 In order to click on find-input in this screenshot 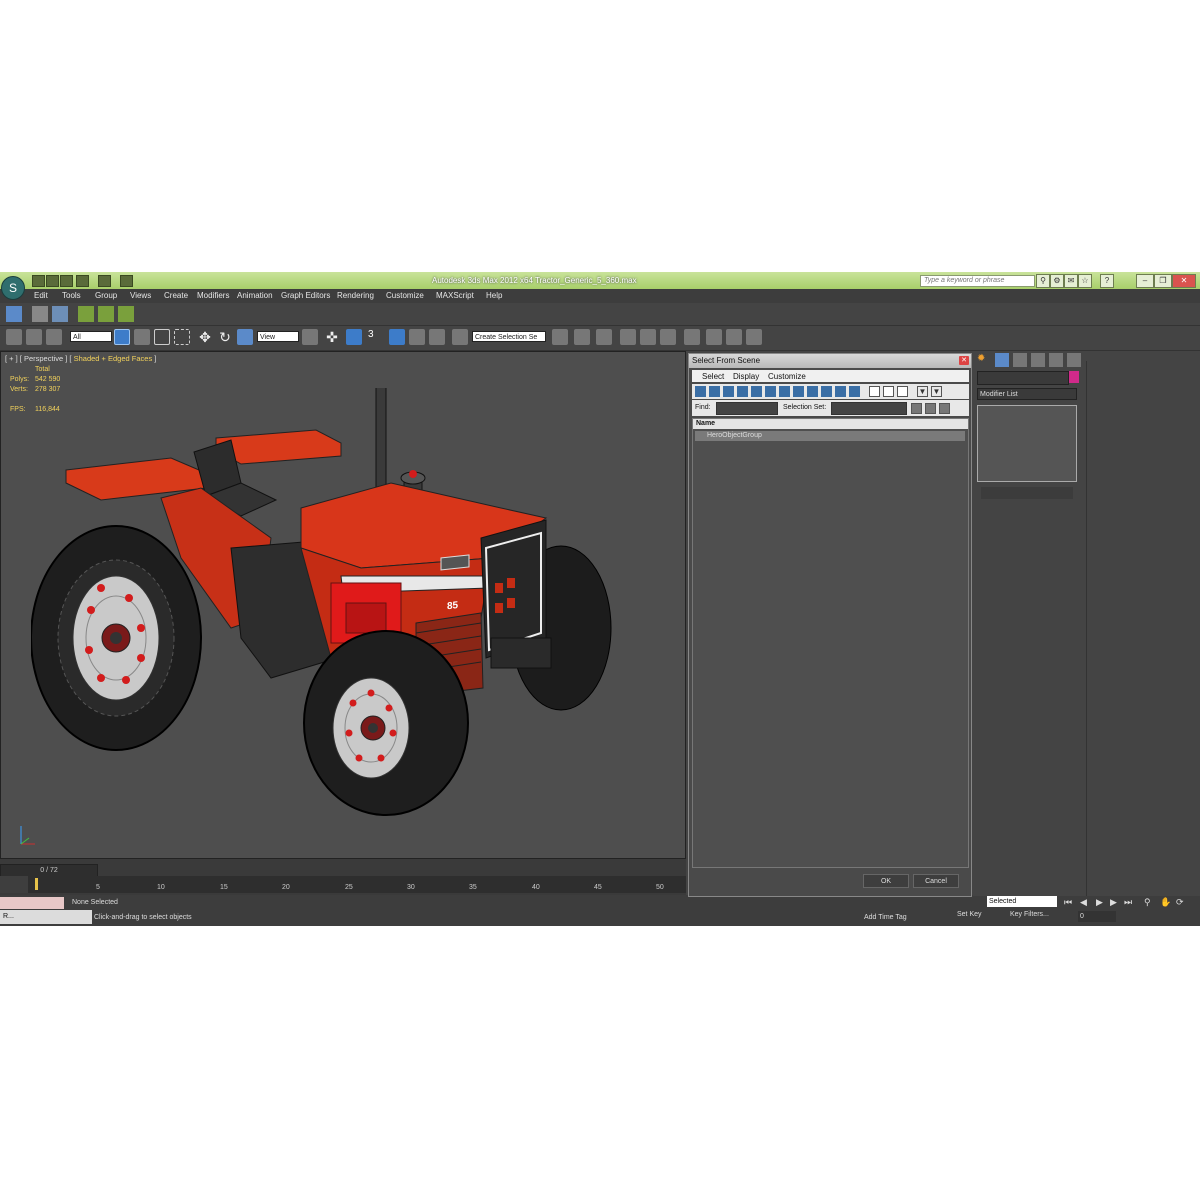, I will do `click(747, 408)`.